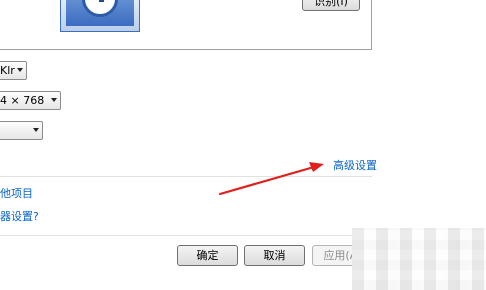  What do you see at coordinates (271, 179) in the screenshot?
I see `red-arrow-icon` at bounding box center [271, 179].